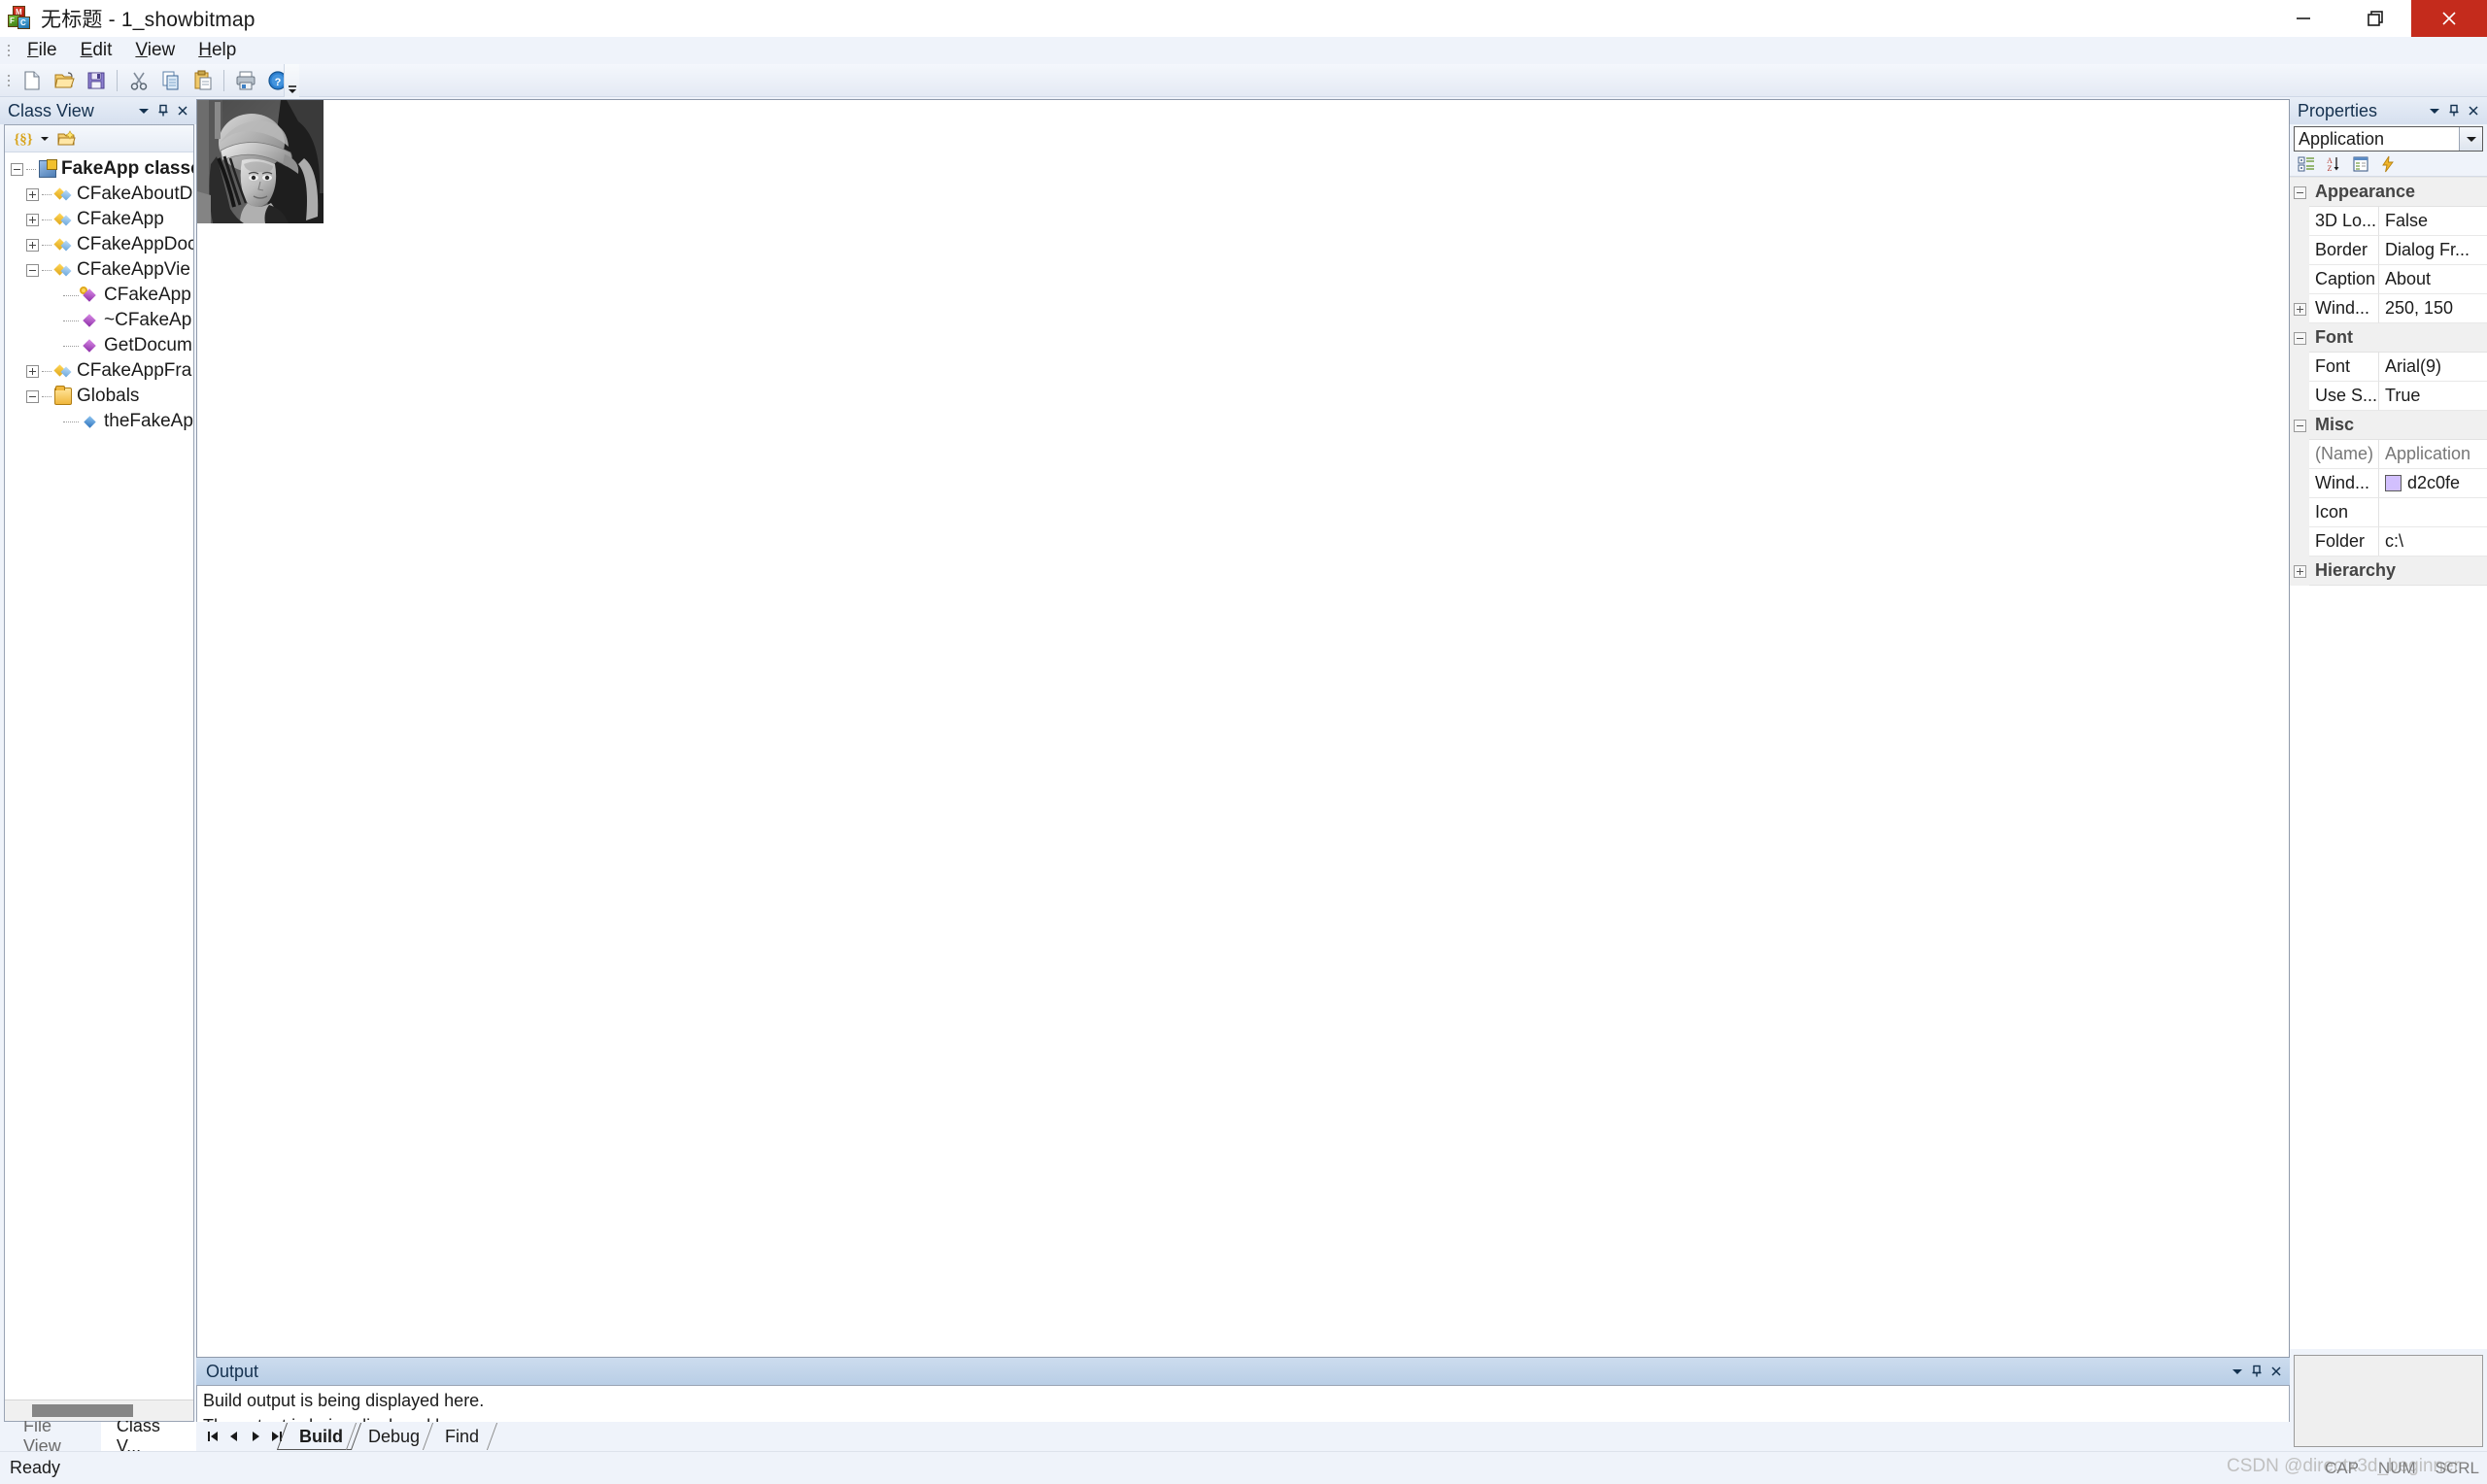 Image resolution: width=2487 pixels, height=1484 pixels. Describe the element at coordinates (99, 270) in the screenshot. I see `tree-node-cfakeappview: CFakeAppVie` at that location.